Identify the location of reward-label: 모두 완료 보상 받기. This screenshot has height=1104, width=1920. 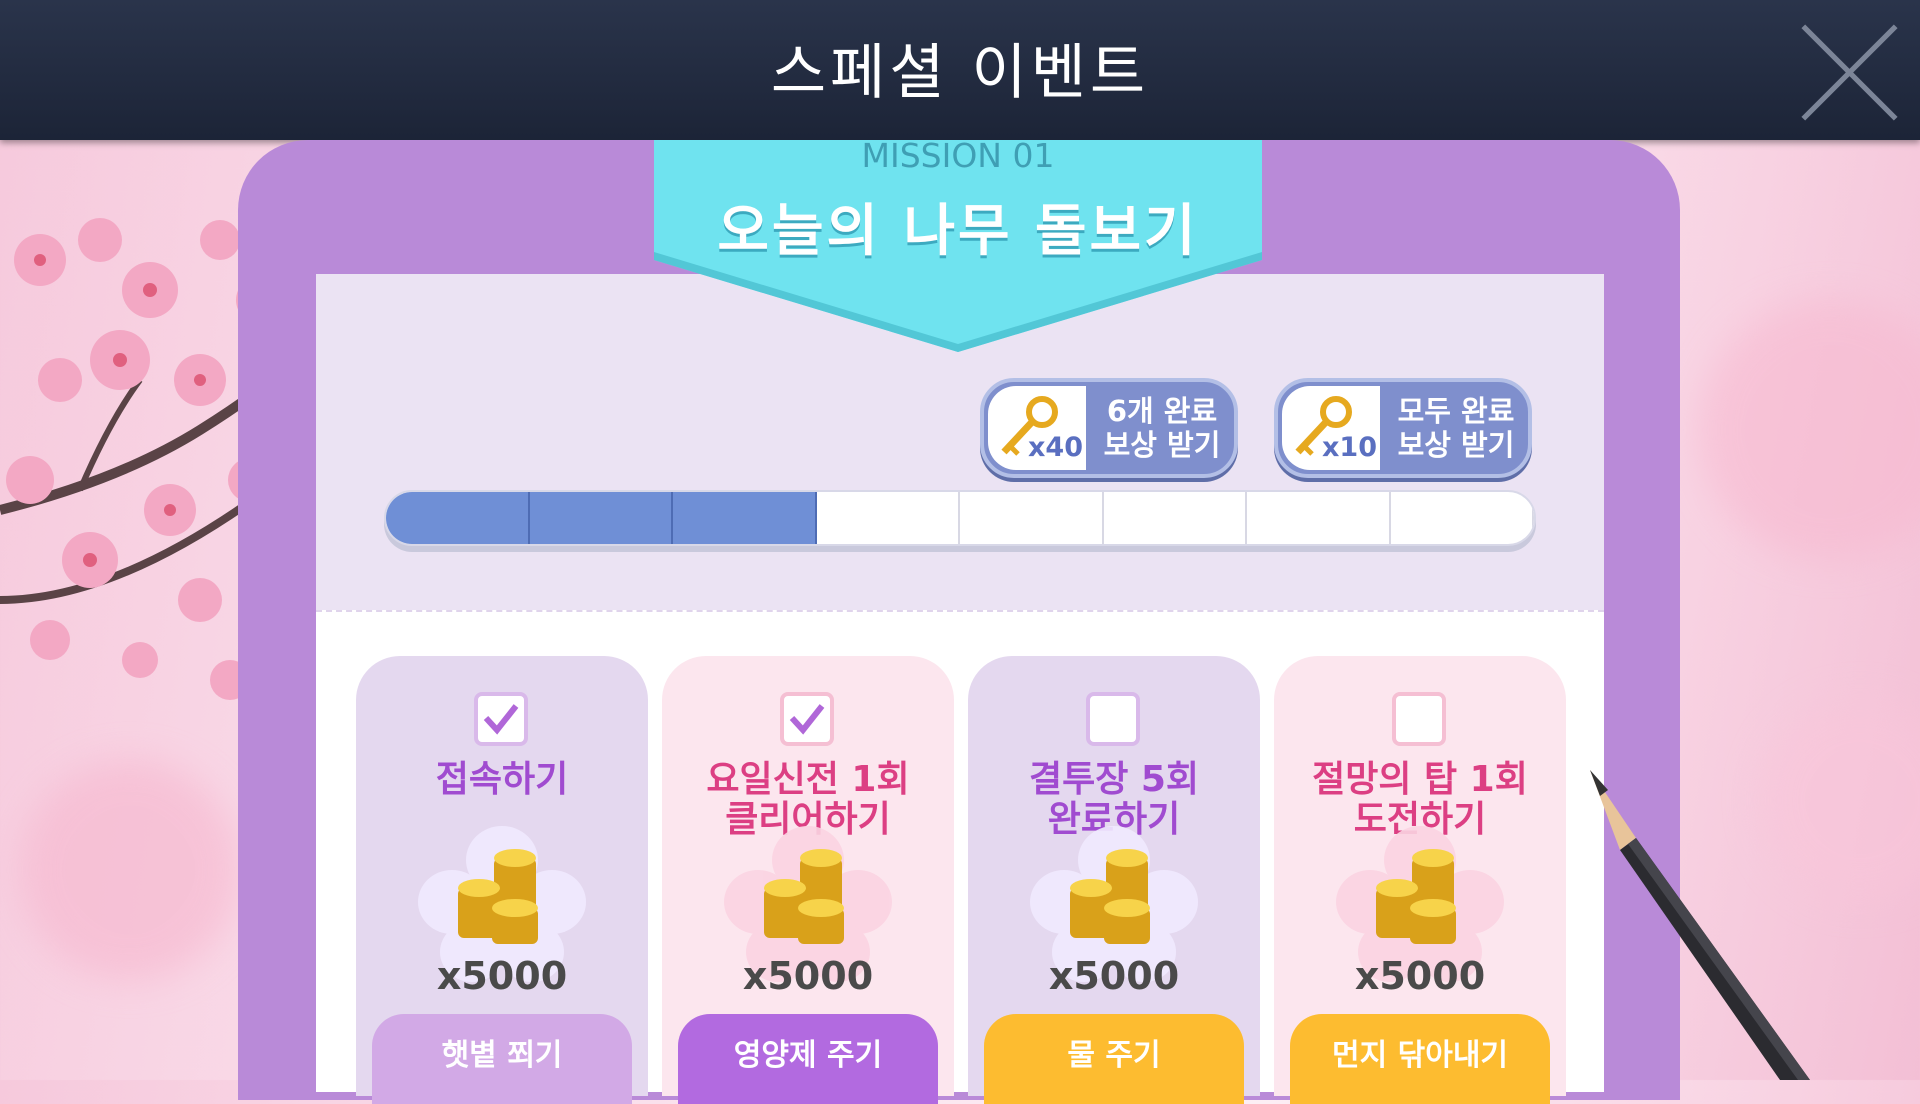
(1456, 428).